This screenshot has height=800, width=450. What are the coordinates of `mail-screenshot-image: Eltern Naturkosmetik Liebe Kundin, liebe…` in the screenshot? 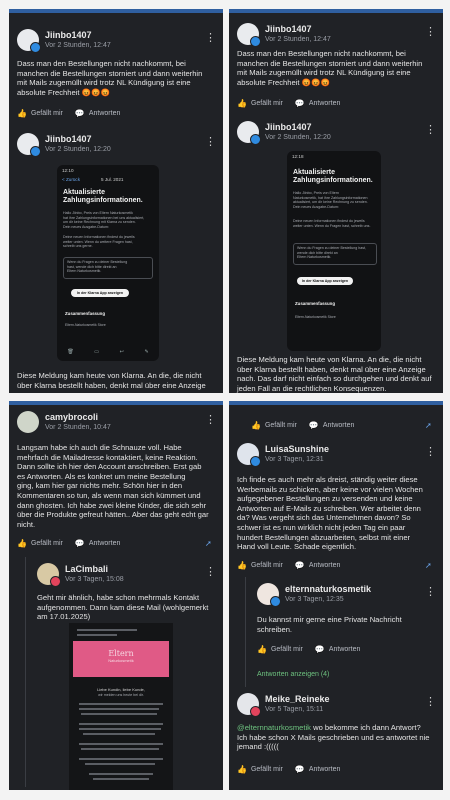 It's located at (121, 706).